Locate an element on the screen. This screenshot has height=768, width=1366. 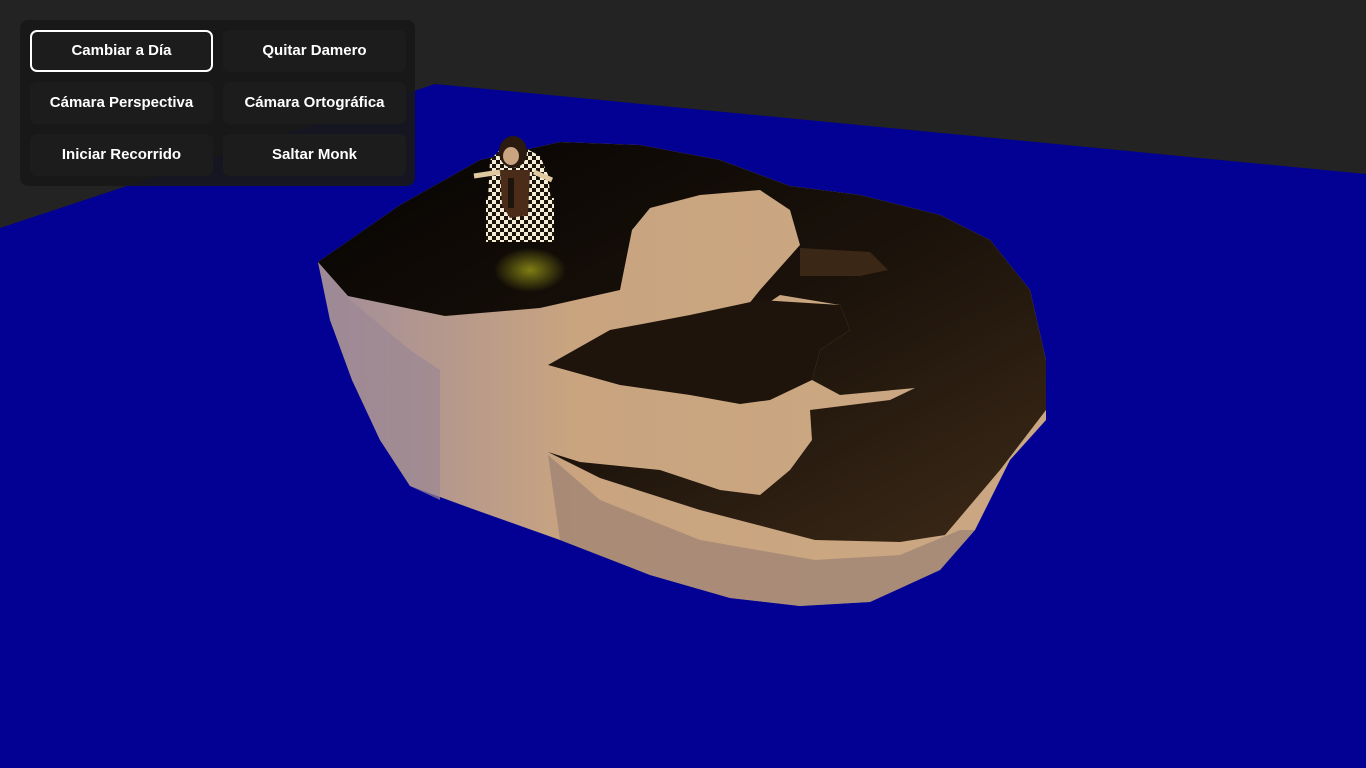
jump-monk-button: Saltar Monk is located at coordinates (314, 155).